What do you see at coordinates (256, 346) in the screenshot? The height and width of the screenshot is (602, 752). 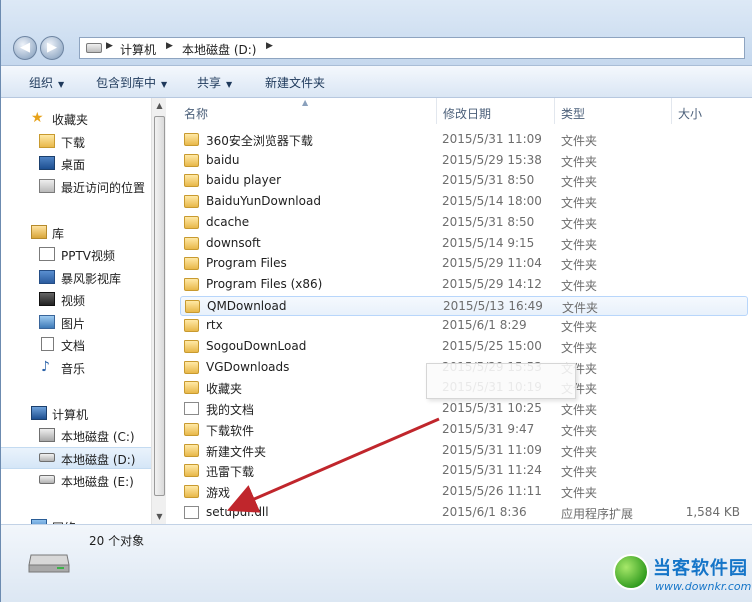 I see `file-name: SogouDownLoad` at bounding box center [256, 346].